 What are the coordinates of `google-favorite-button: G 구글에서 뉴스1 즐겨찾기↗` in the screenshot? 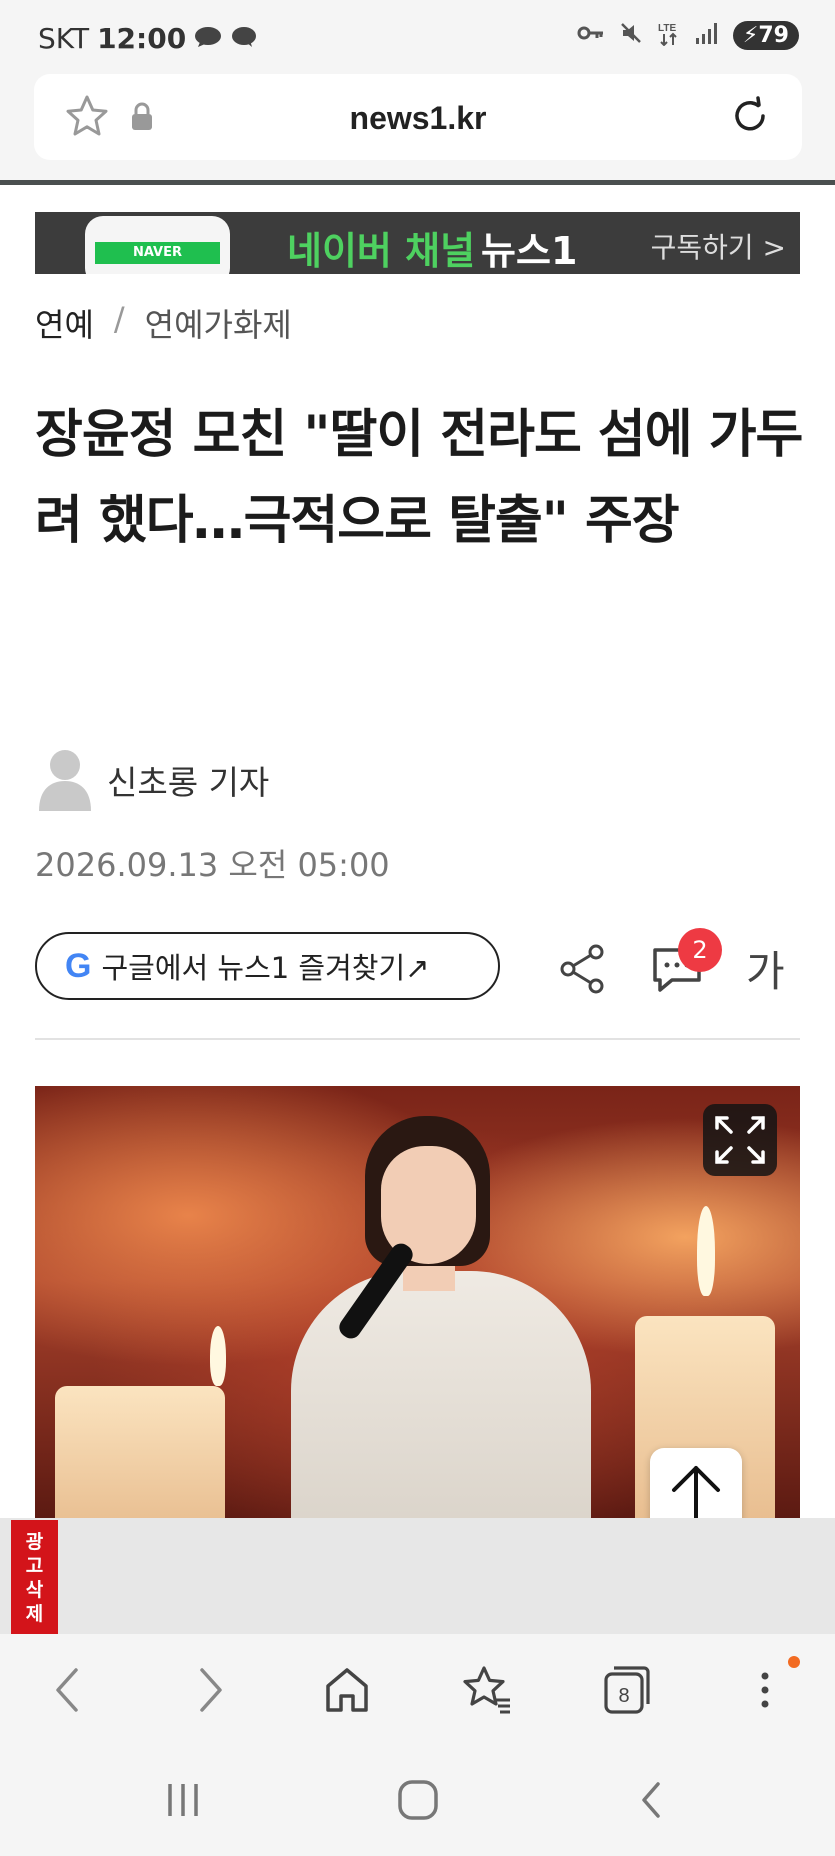 It's located at (267, 966).